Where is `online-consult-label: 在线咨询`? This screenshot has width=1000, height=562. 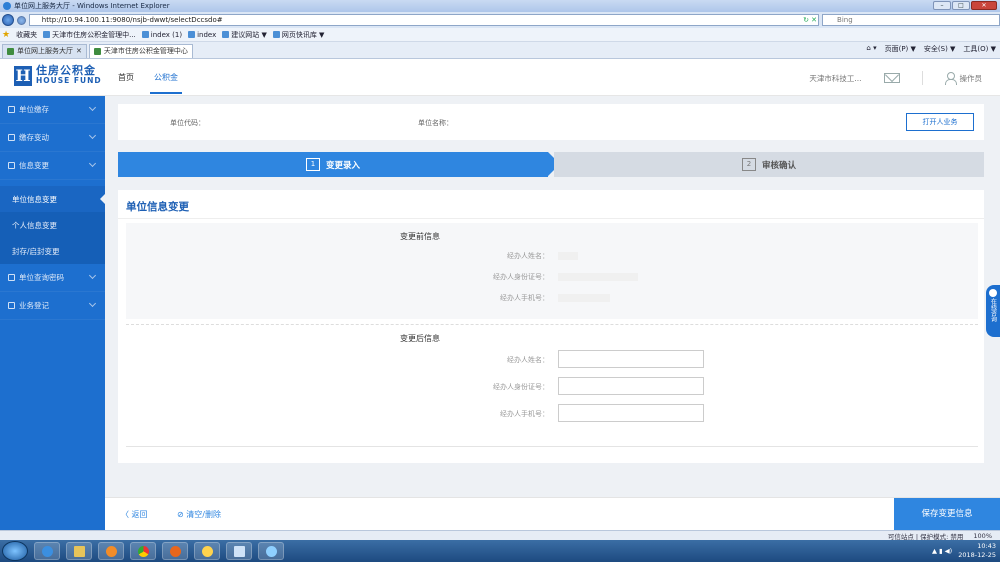 online-consult-label: 在线咨询 is located at coordinates (993, 310).